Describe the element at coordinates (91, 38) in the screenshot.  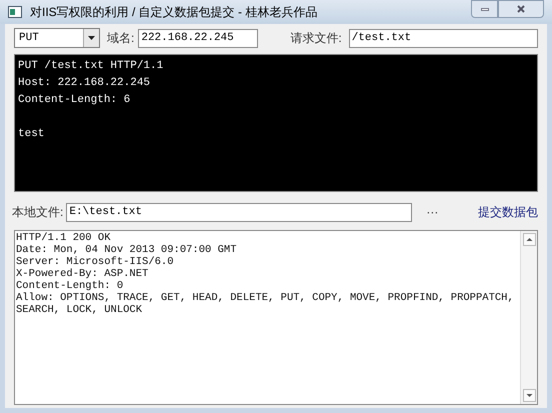
I see `dropdown-arrow-icon` at that location.